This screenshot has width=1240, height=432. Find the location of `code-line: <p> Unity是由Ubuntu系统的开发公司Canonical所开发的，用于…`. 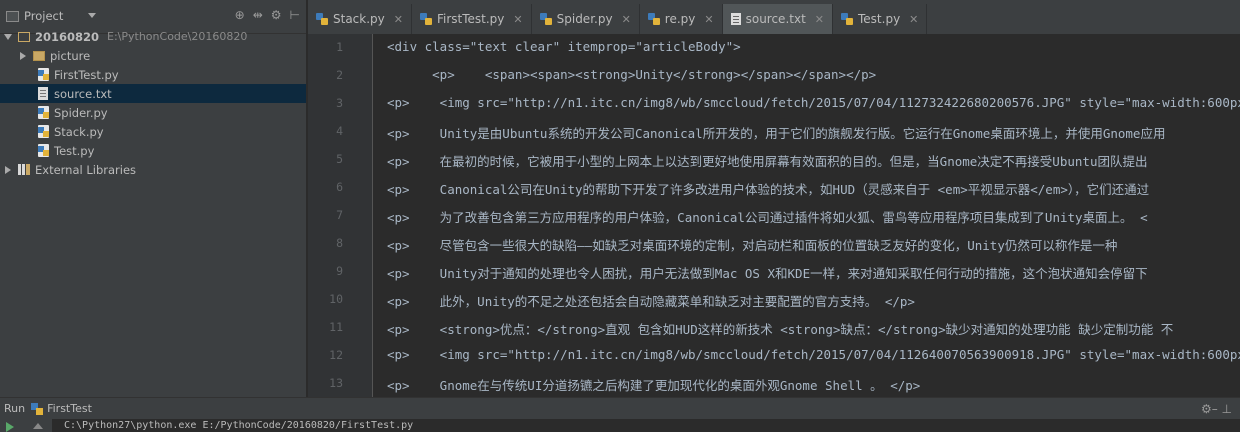

code-line: <p> Unity是由Ubuntu系统的开发公司Canonical所开发的，用于… is located at coordinates (776, 132).